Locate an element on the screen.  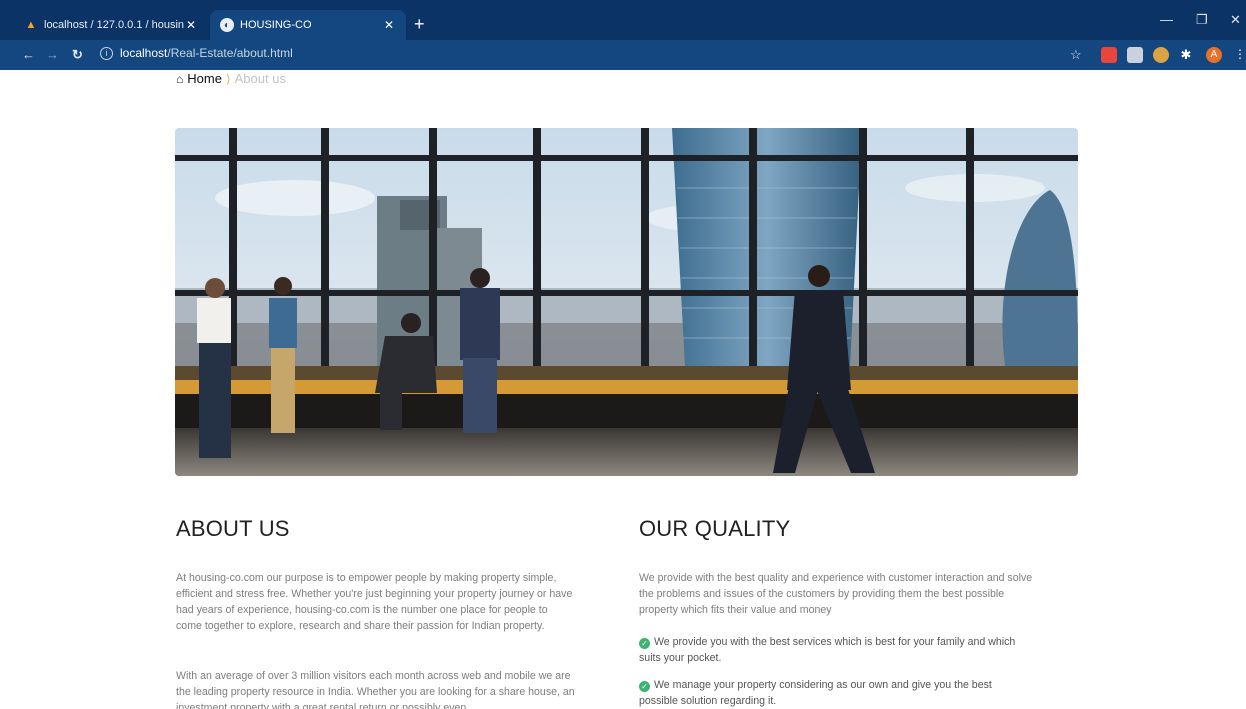
breadcrumb-home-link: Home is located at coordinates (204, 78).